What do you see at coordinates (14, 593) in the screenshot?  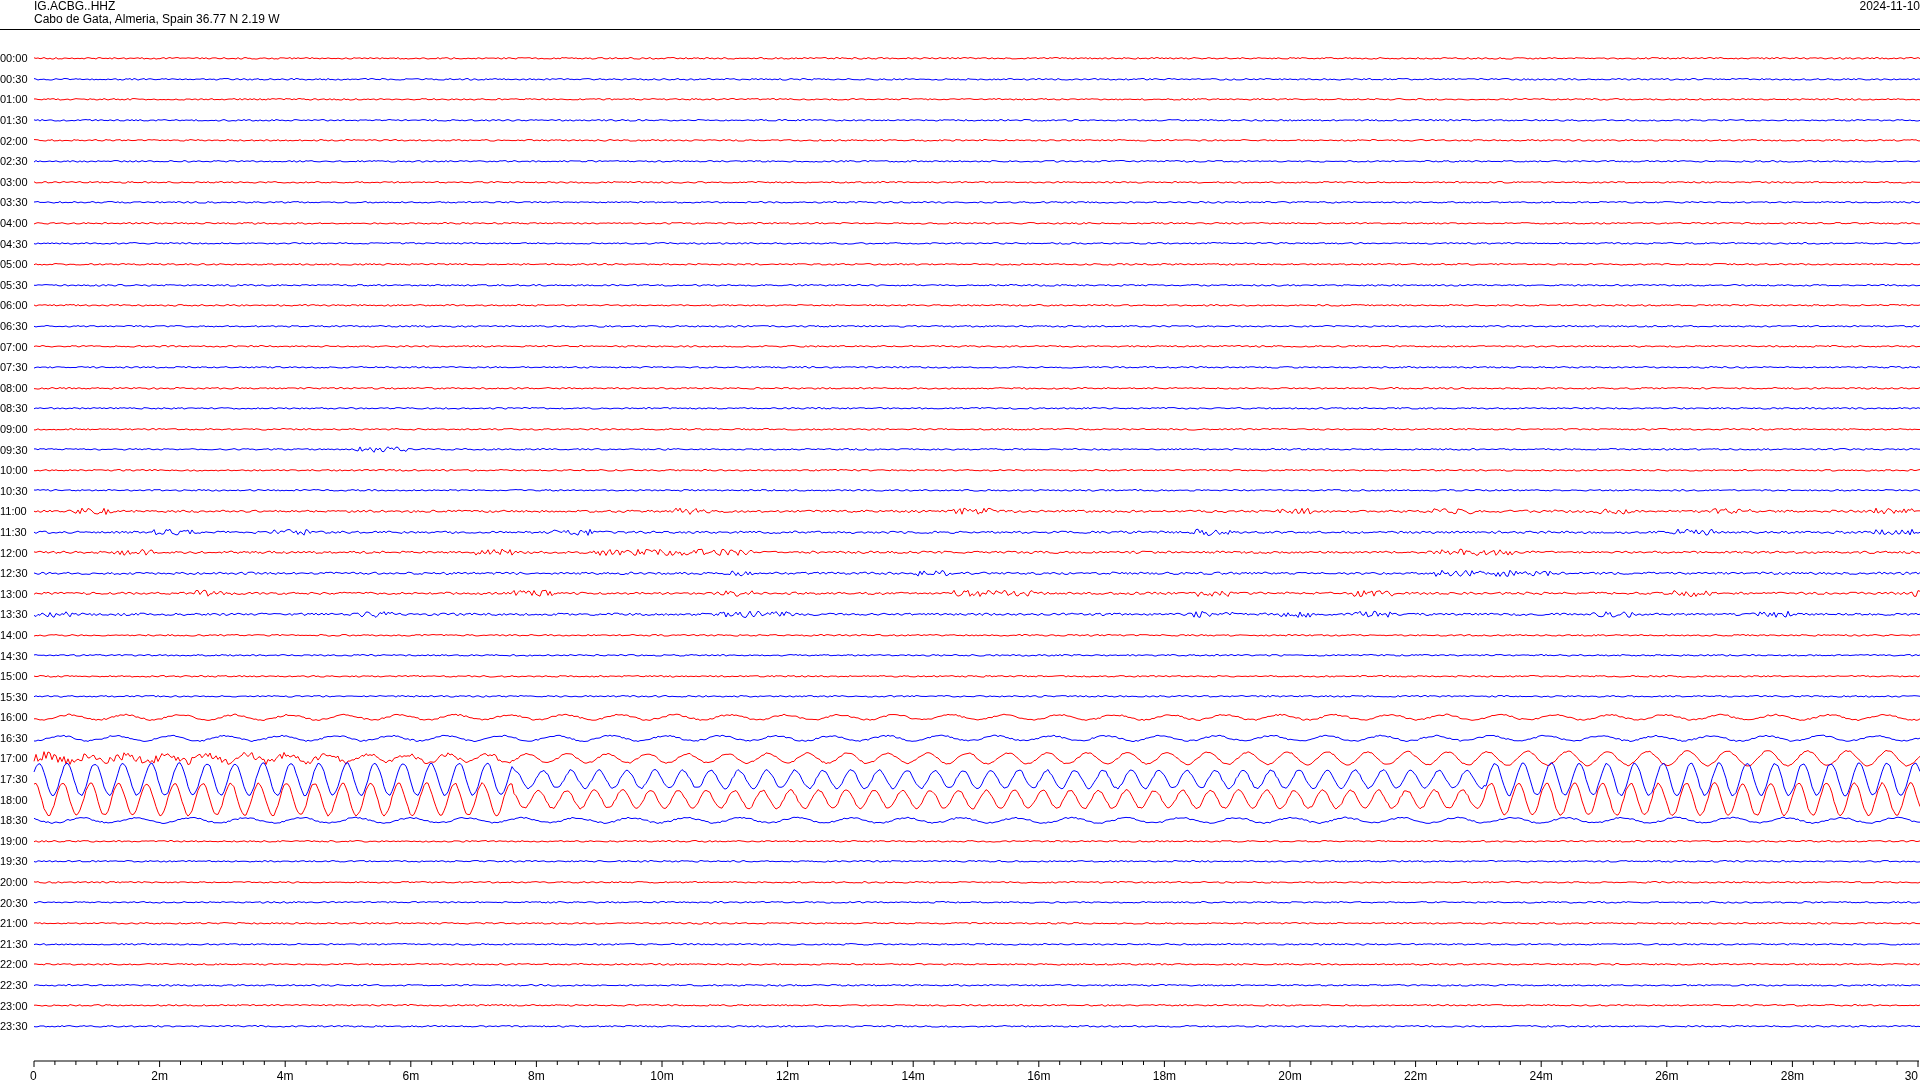 I see `time-label: 13:00` at bounding box center [14, 593].